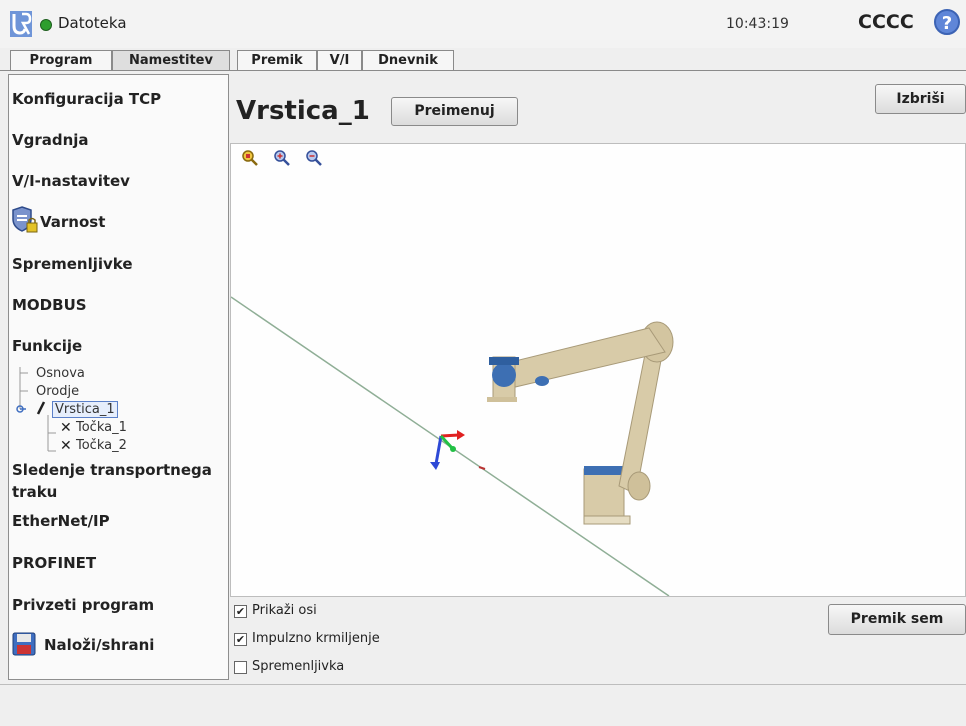  What do you see at coordinates (897, 619) in the screenshot?
I see `move-here-button: Premik sem` at bounding box center [897, 619].